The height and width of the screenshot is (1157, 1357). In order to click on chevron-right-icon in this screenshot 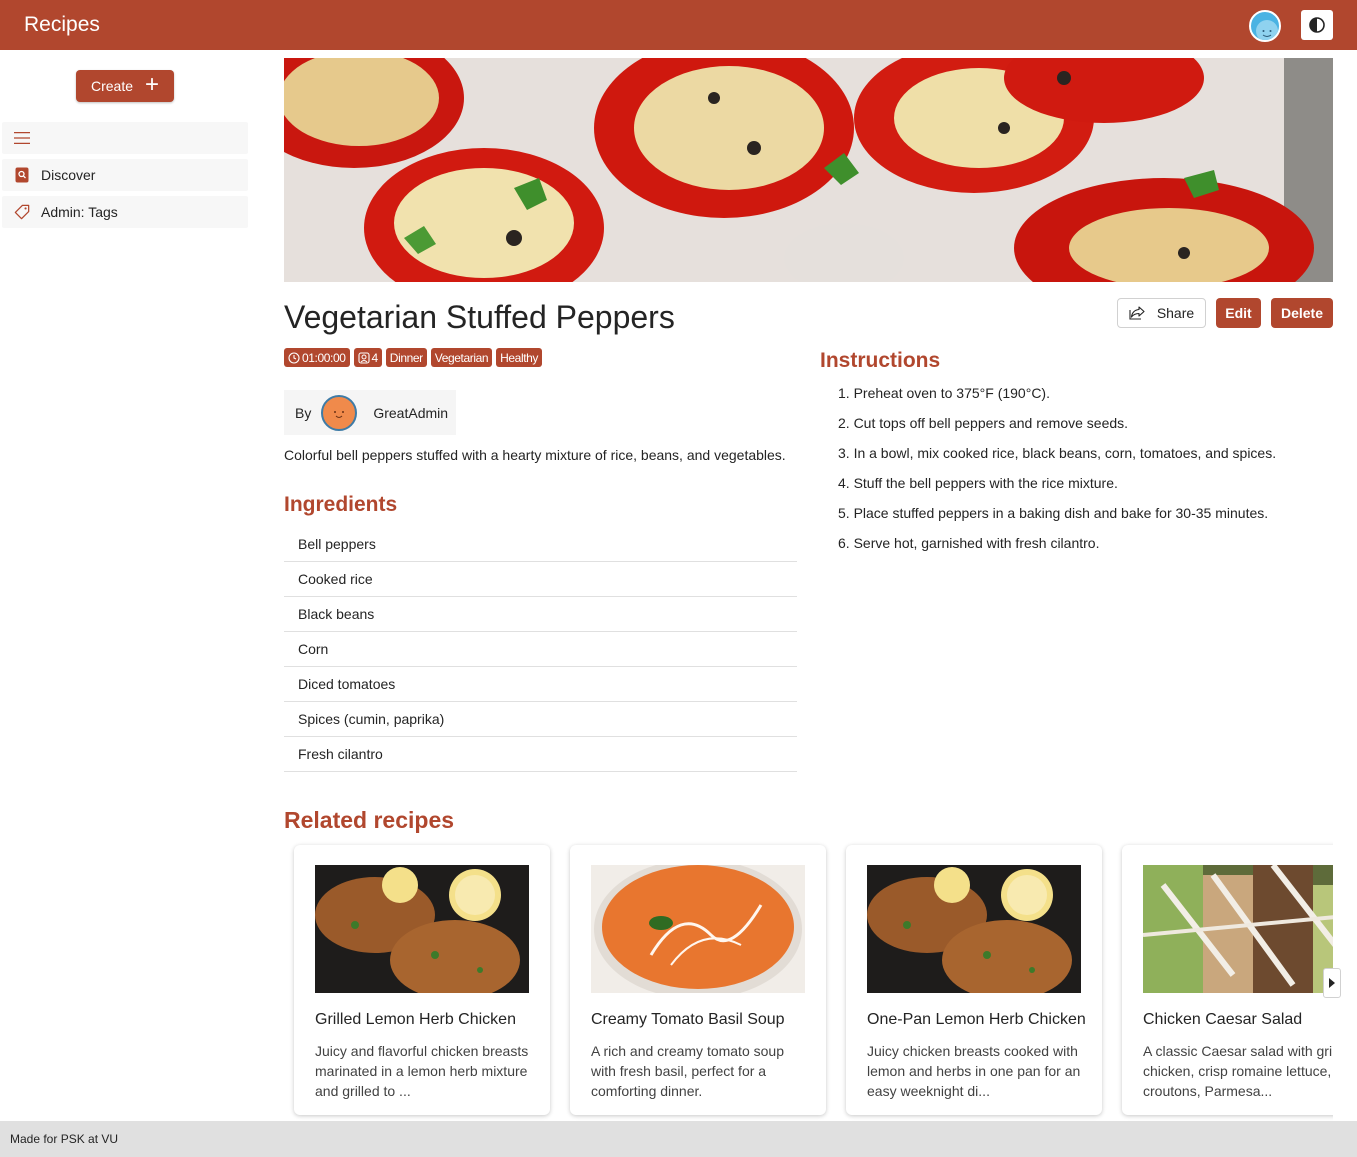, I will do `click(1332, 983)`.